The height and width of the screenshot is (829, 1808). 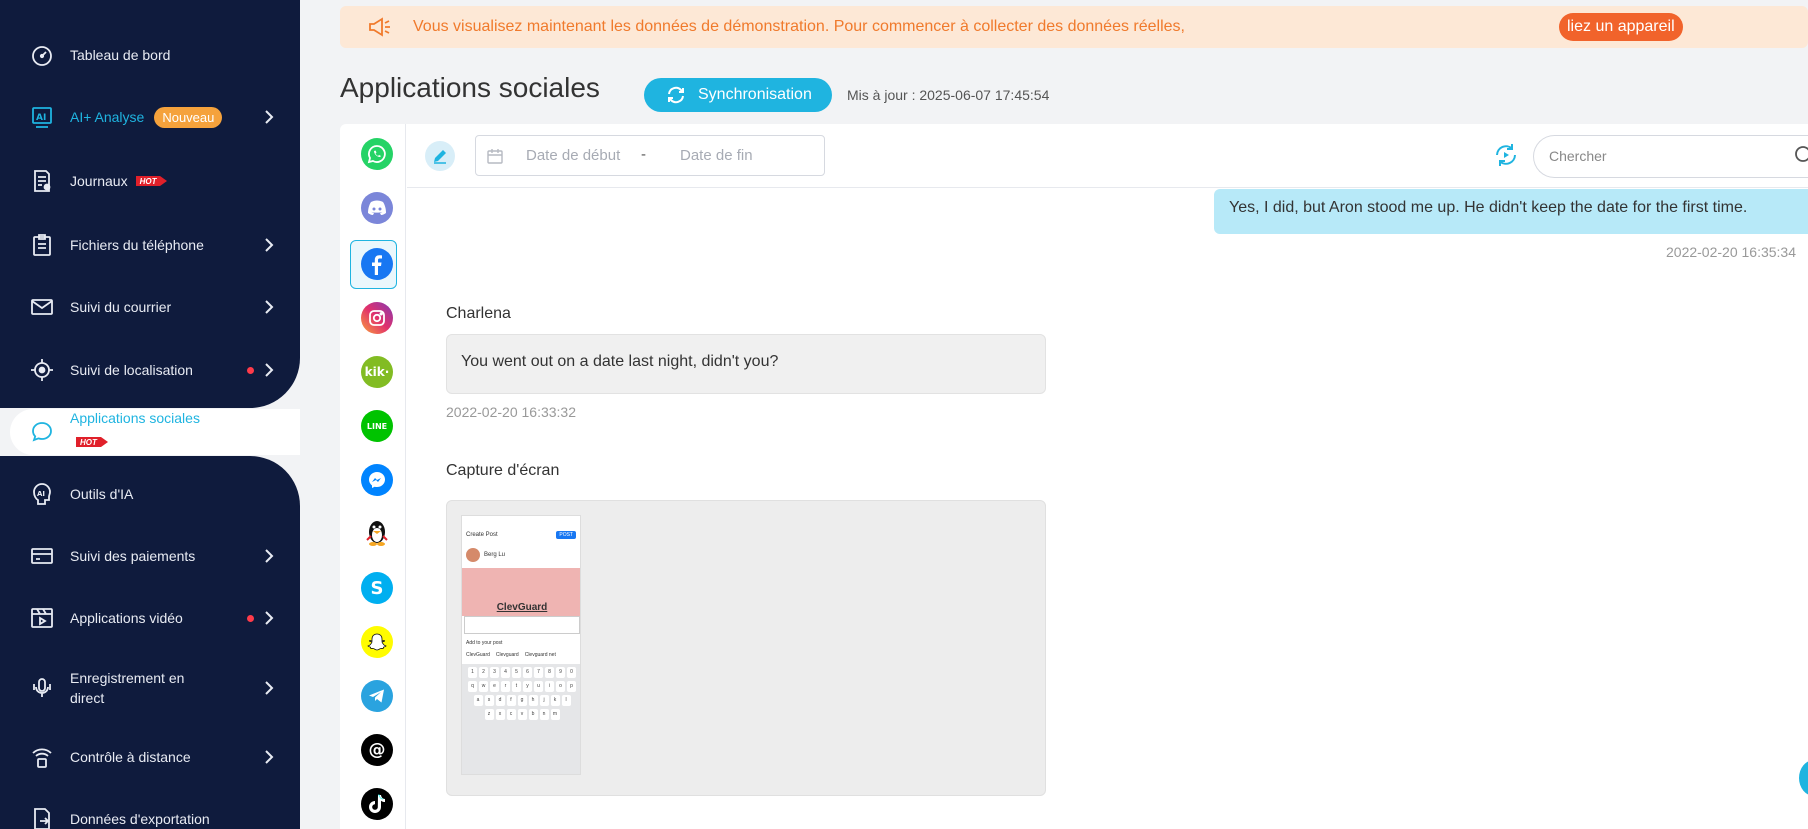 I want to click on app-rail: kik· LINE S @, so click(x=373, y=476).